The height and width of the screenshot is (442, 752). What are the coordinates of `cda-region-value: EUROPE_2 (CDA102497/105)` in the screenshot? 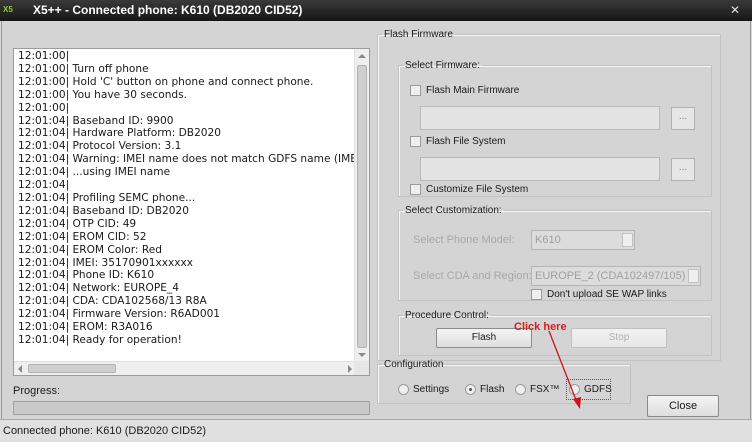 It's located at (610, 276).